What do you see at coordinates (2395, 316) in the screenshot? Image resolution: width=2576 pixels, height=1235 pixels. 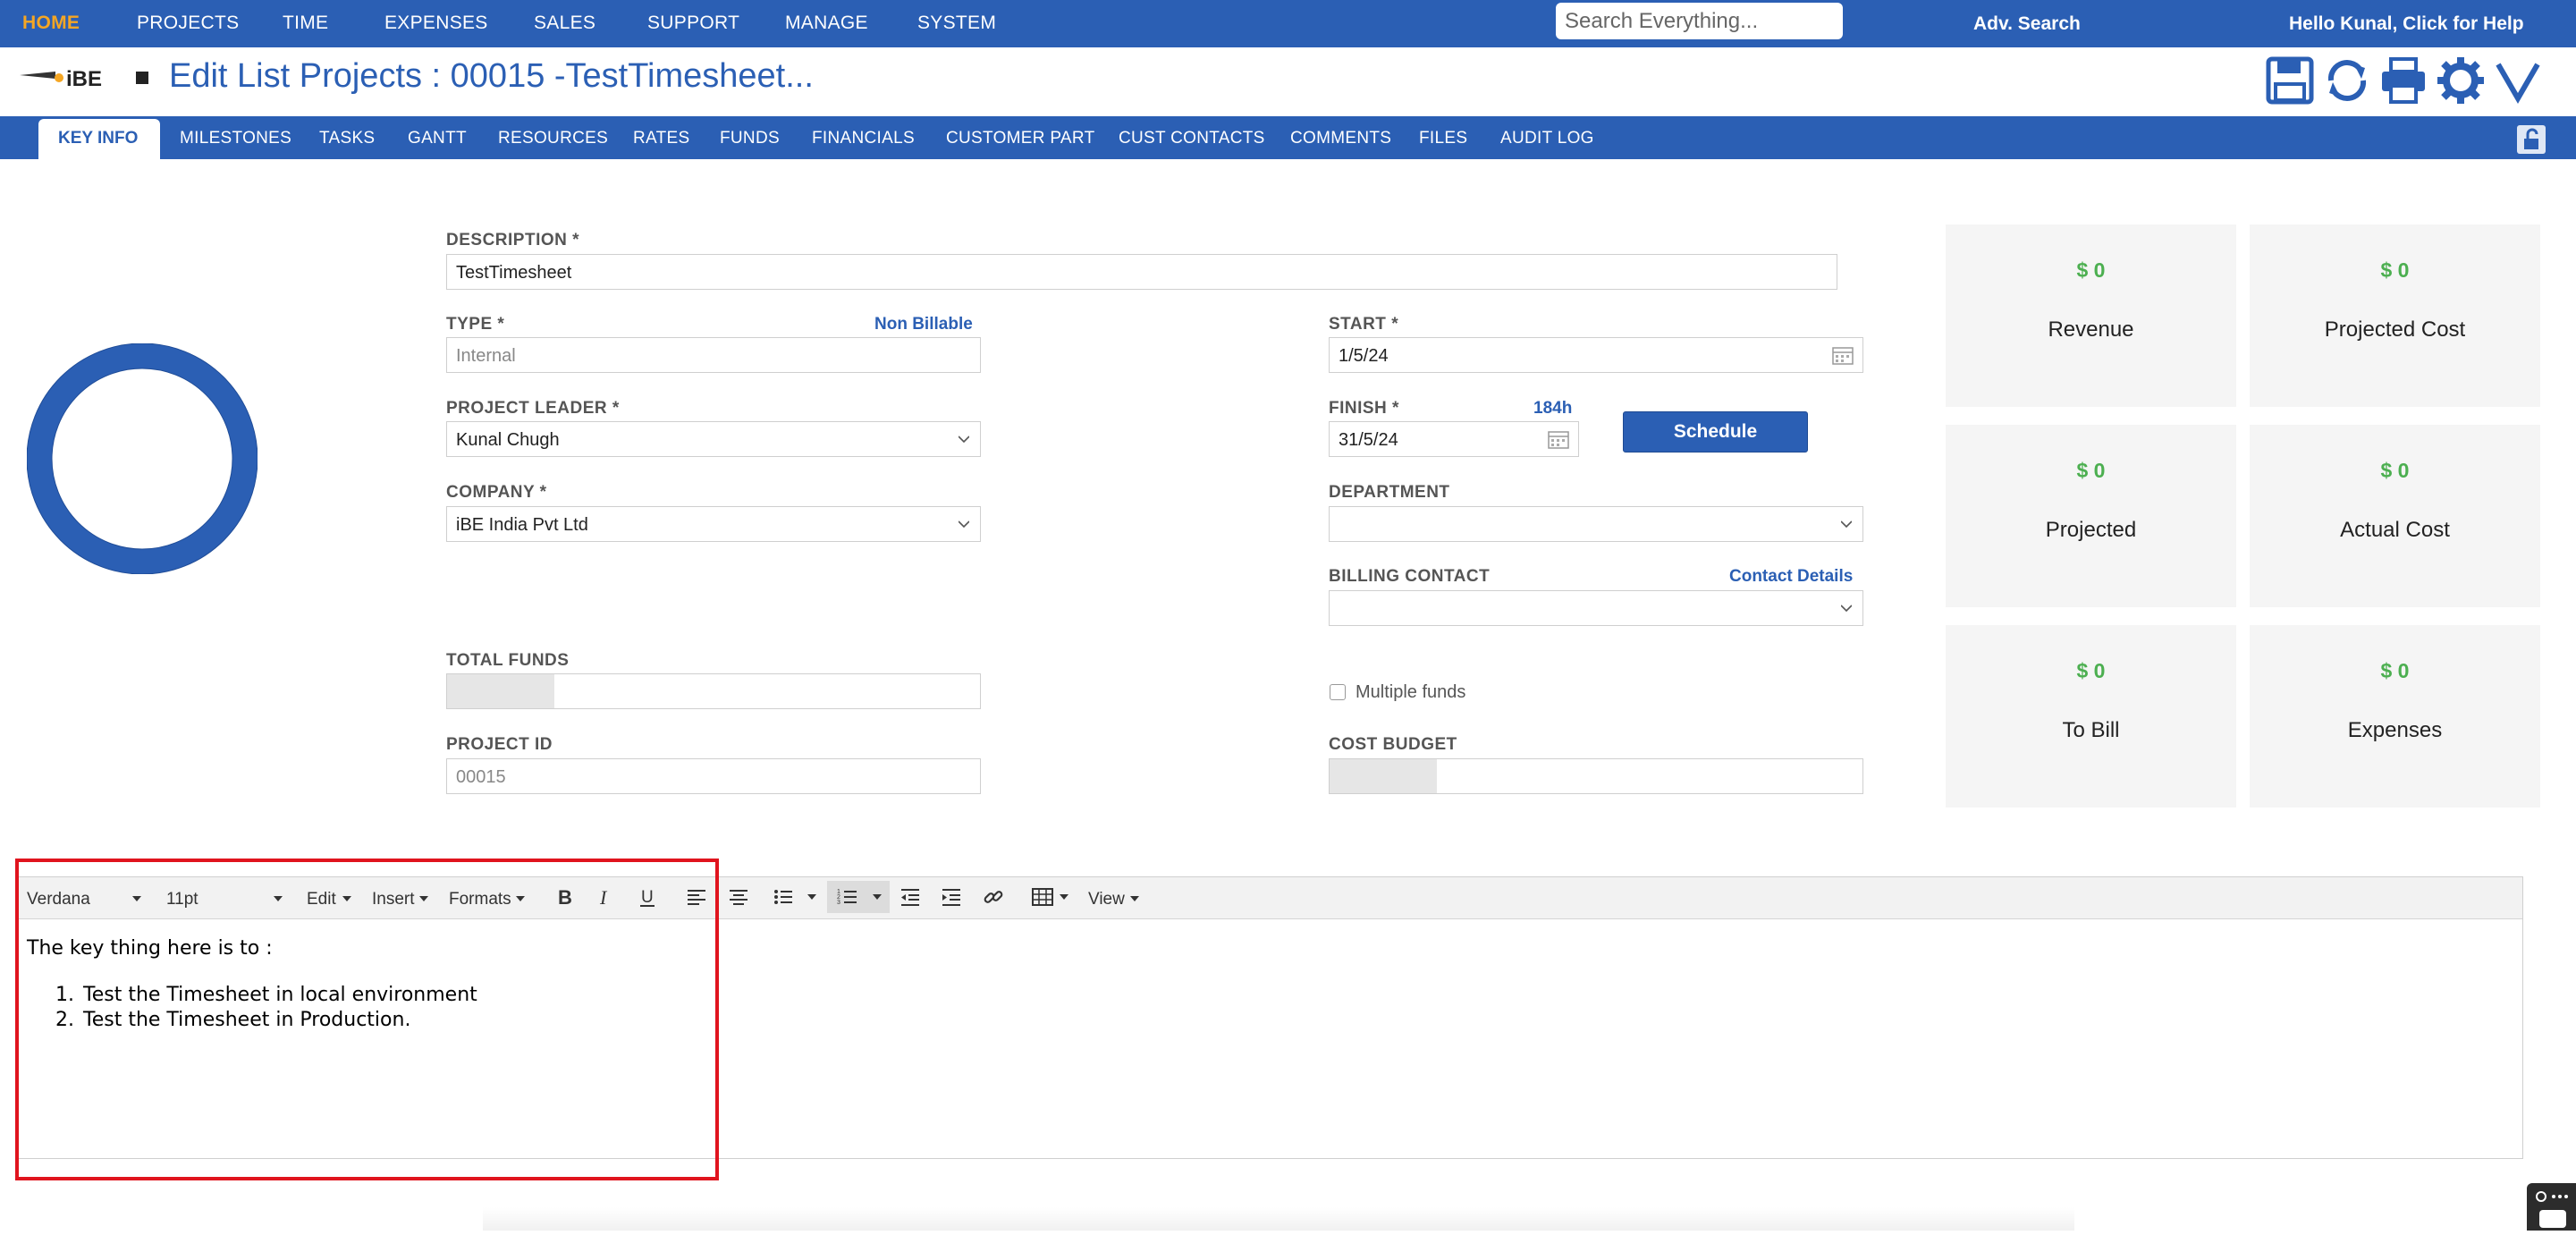 I see `card-projected-cost: $ 0 Projected Cost` at bounding box center [2395, 316].